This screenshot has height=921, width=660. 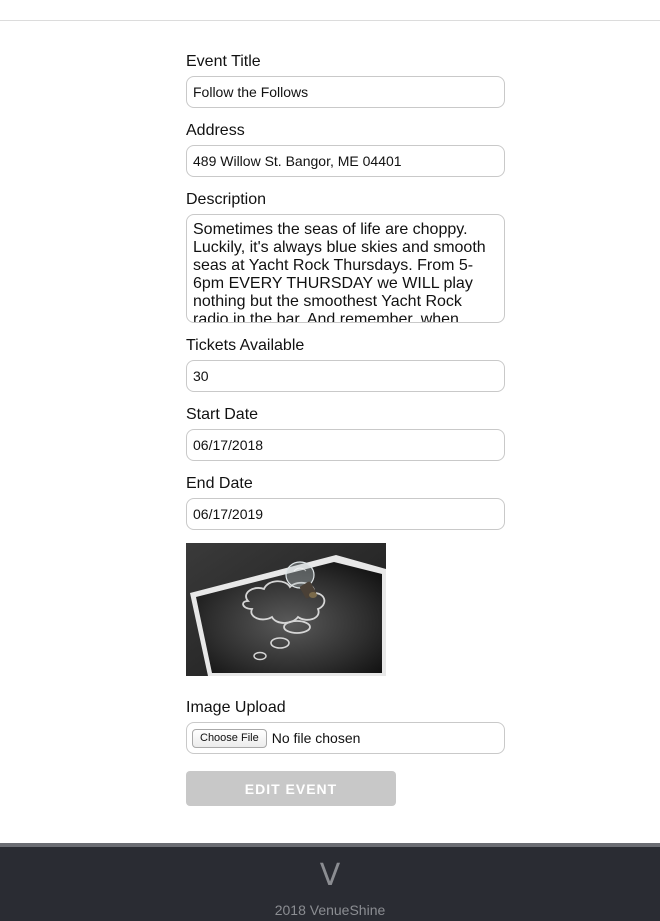 I want to click on event-image-lightbulb-chalkboard, so click(x=286, y=609).